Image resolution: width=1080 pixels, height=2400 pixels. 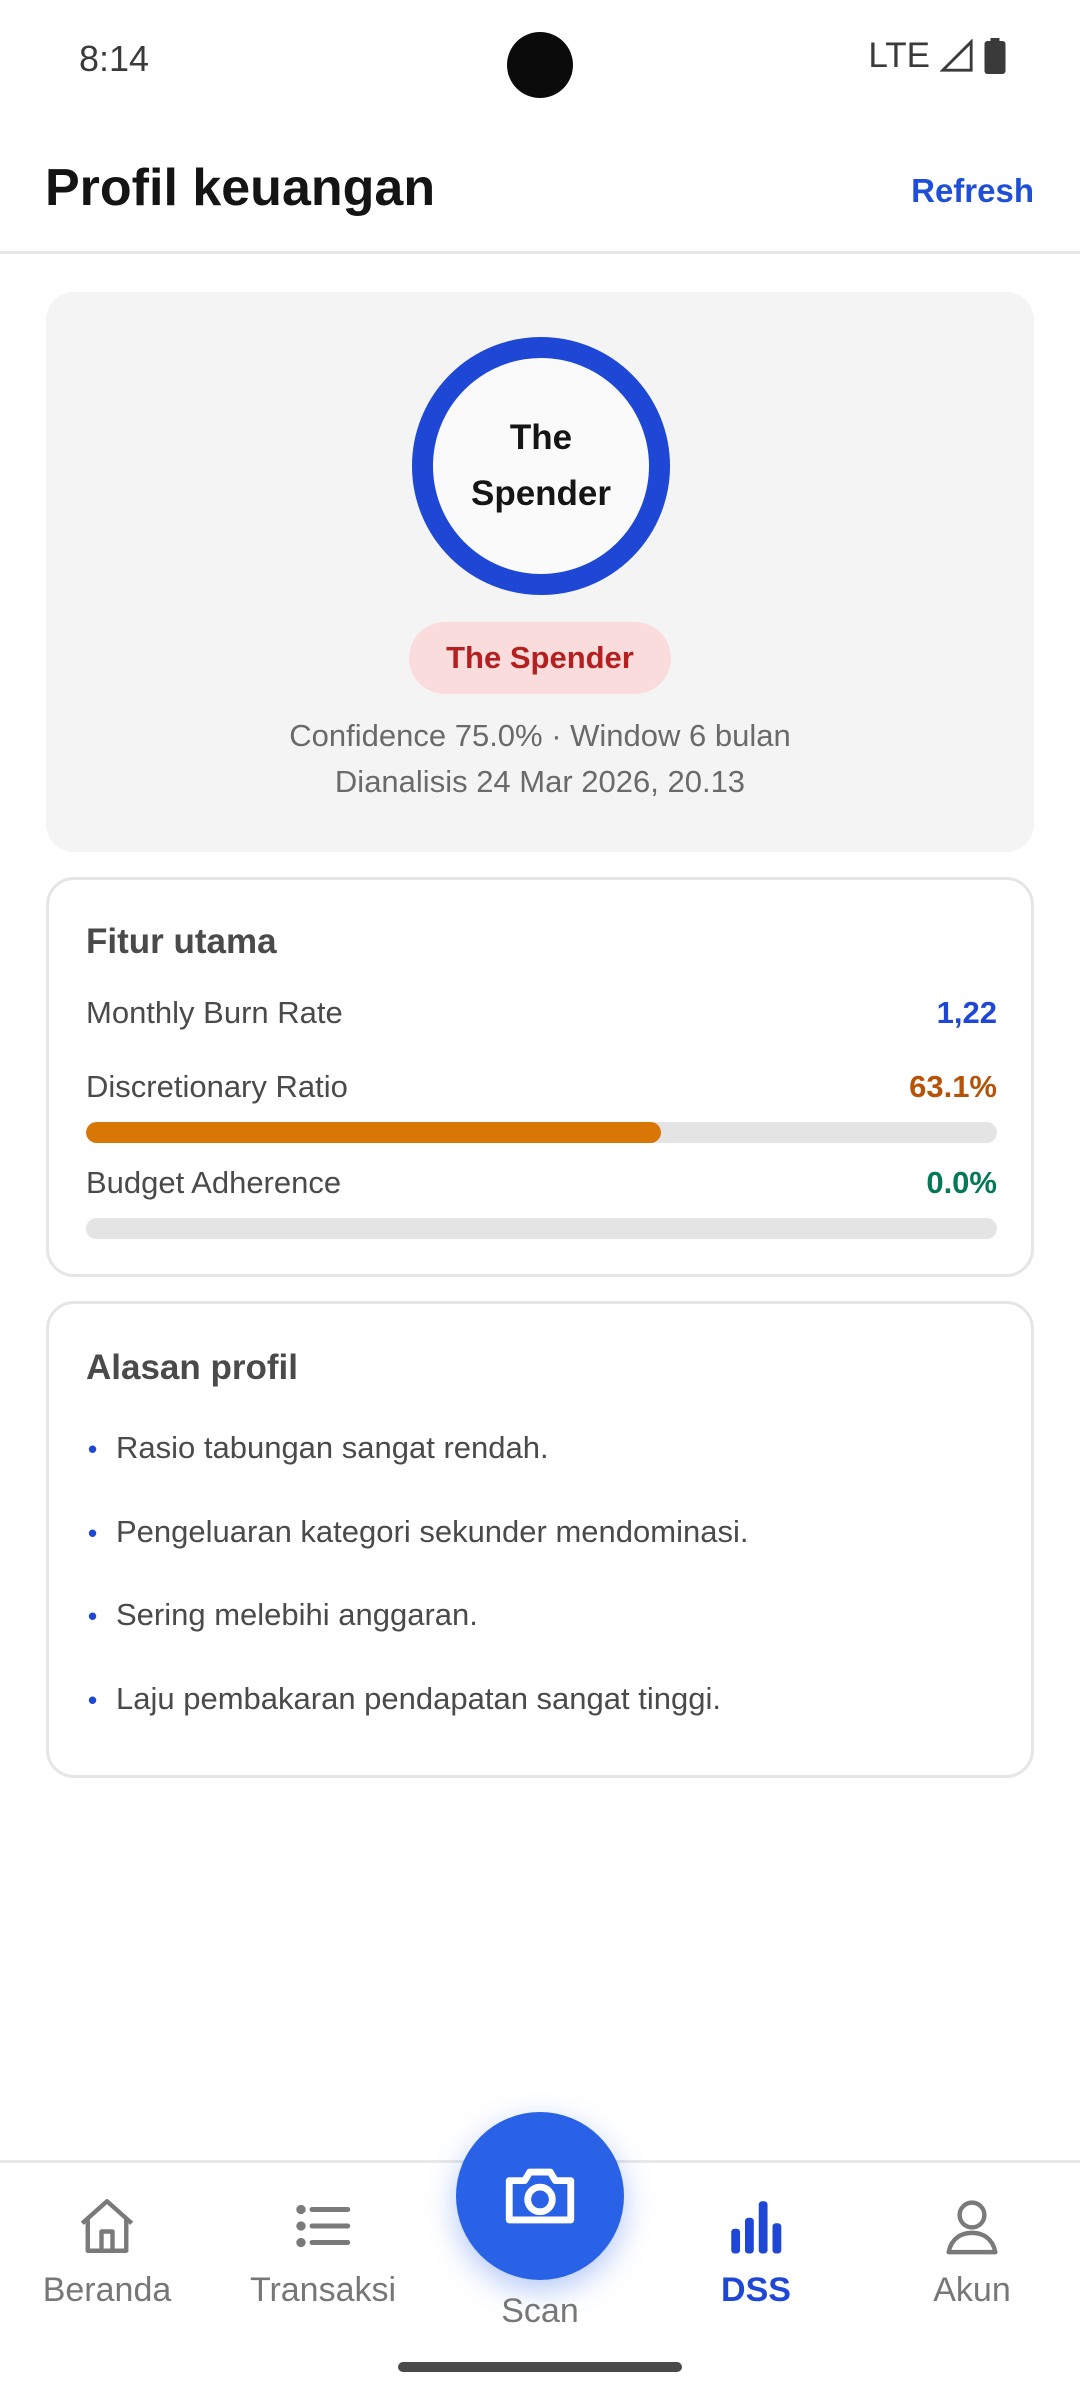 I want to click on feature-monthly-burn-rate: Monthly Burn Rate 1,22, so click(x=541, y=1017).